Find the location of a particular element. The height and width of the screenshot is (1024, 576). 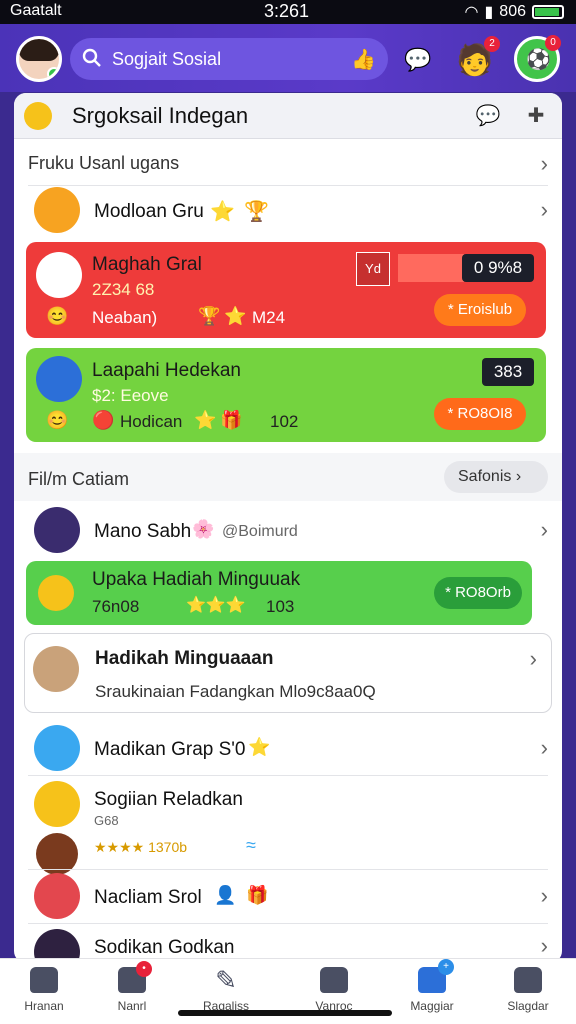

section-label: Fil/m Catiam is located at coordinates (79, 479).